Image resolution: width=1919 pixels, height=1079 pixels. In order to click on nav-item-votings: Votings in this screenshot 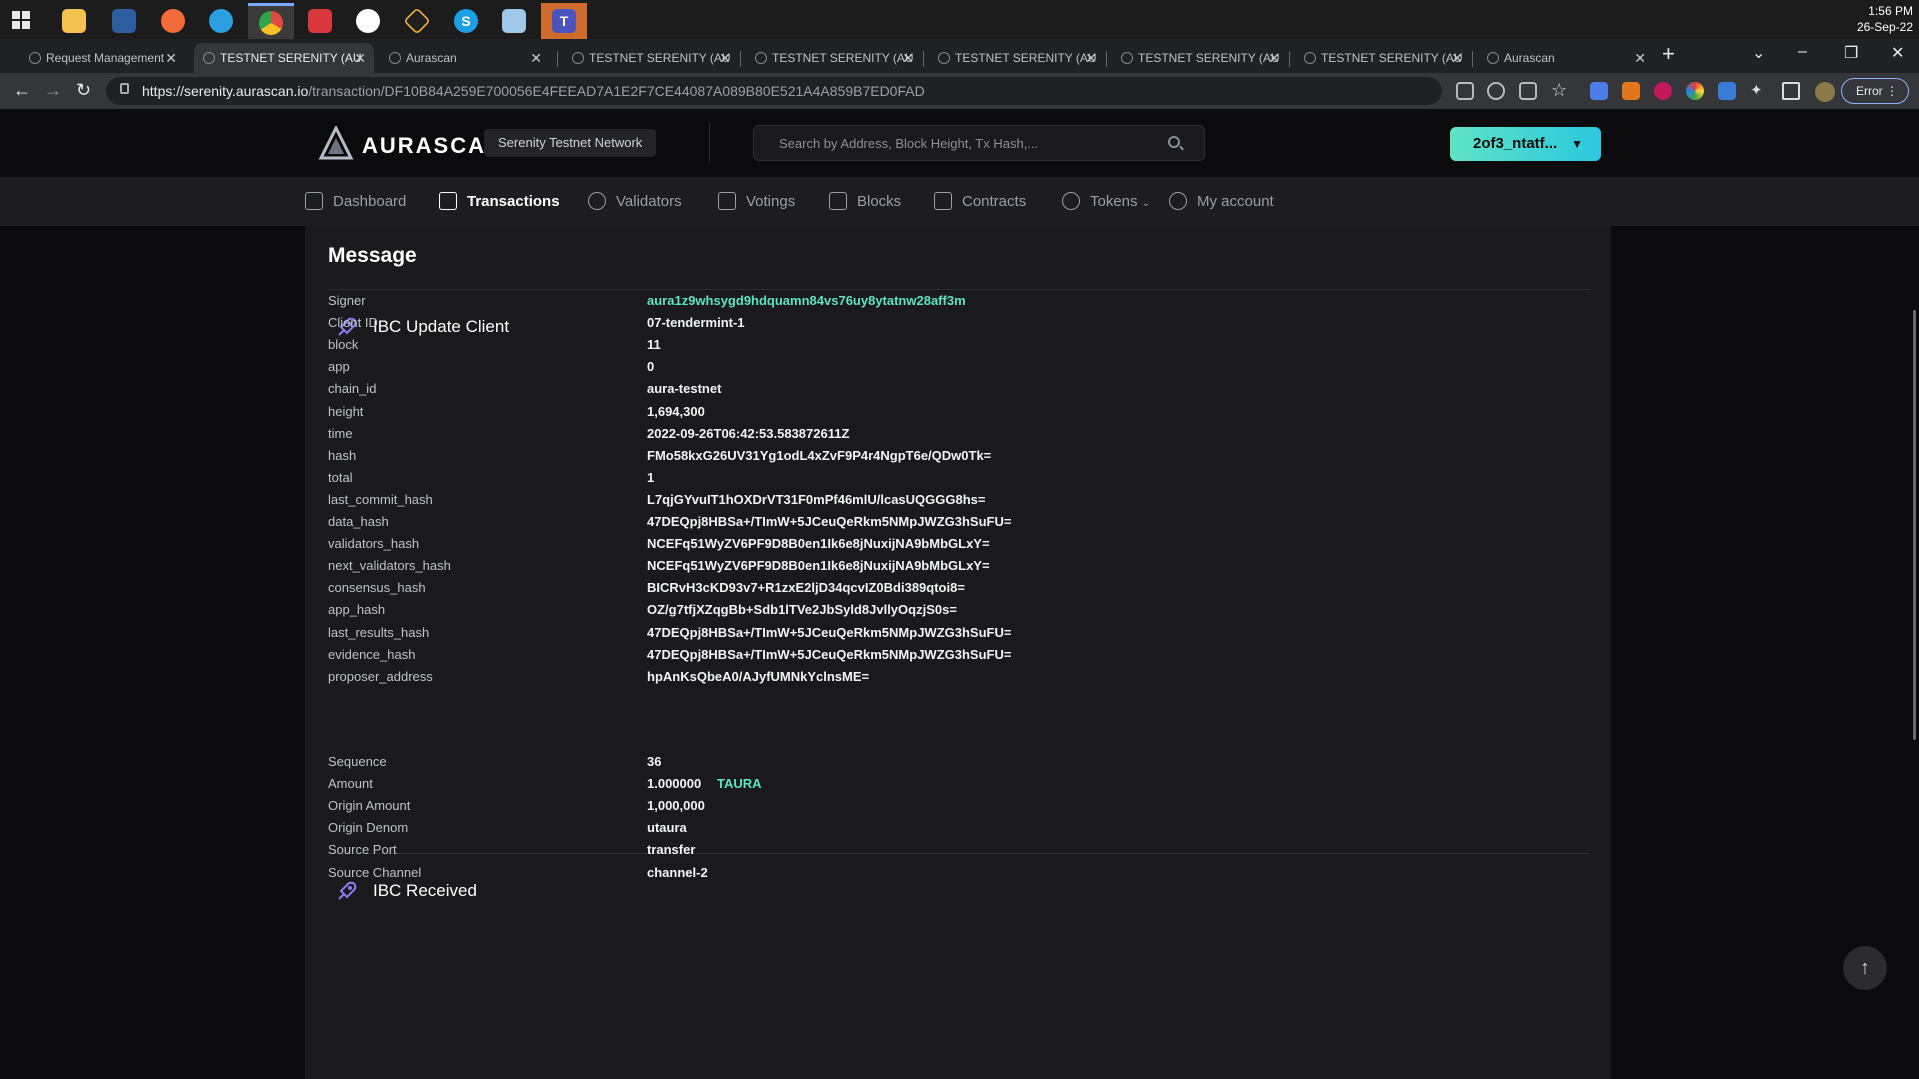, I will do `click(756, 201)`.